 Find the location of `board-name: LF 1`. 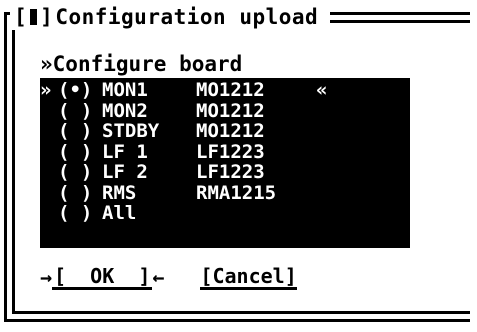

board-name: LF 1 is located at coordinates (125, 151).